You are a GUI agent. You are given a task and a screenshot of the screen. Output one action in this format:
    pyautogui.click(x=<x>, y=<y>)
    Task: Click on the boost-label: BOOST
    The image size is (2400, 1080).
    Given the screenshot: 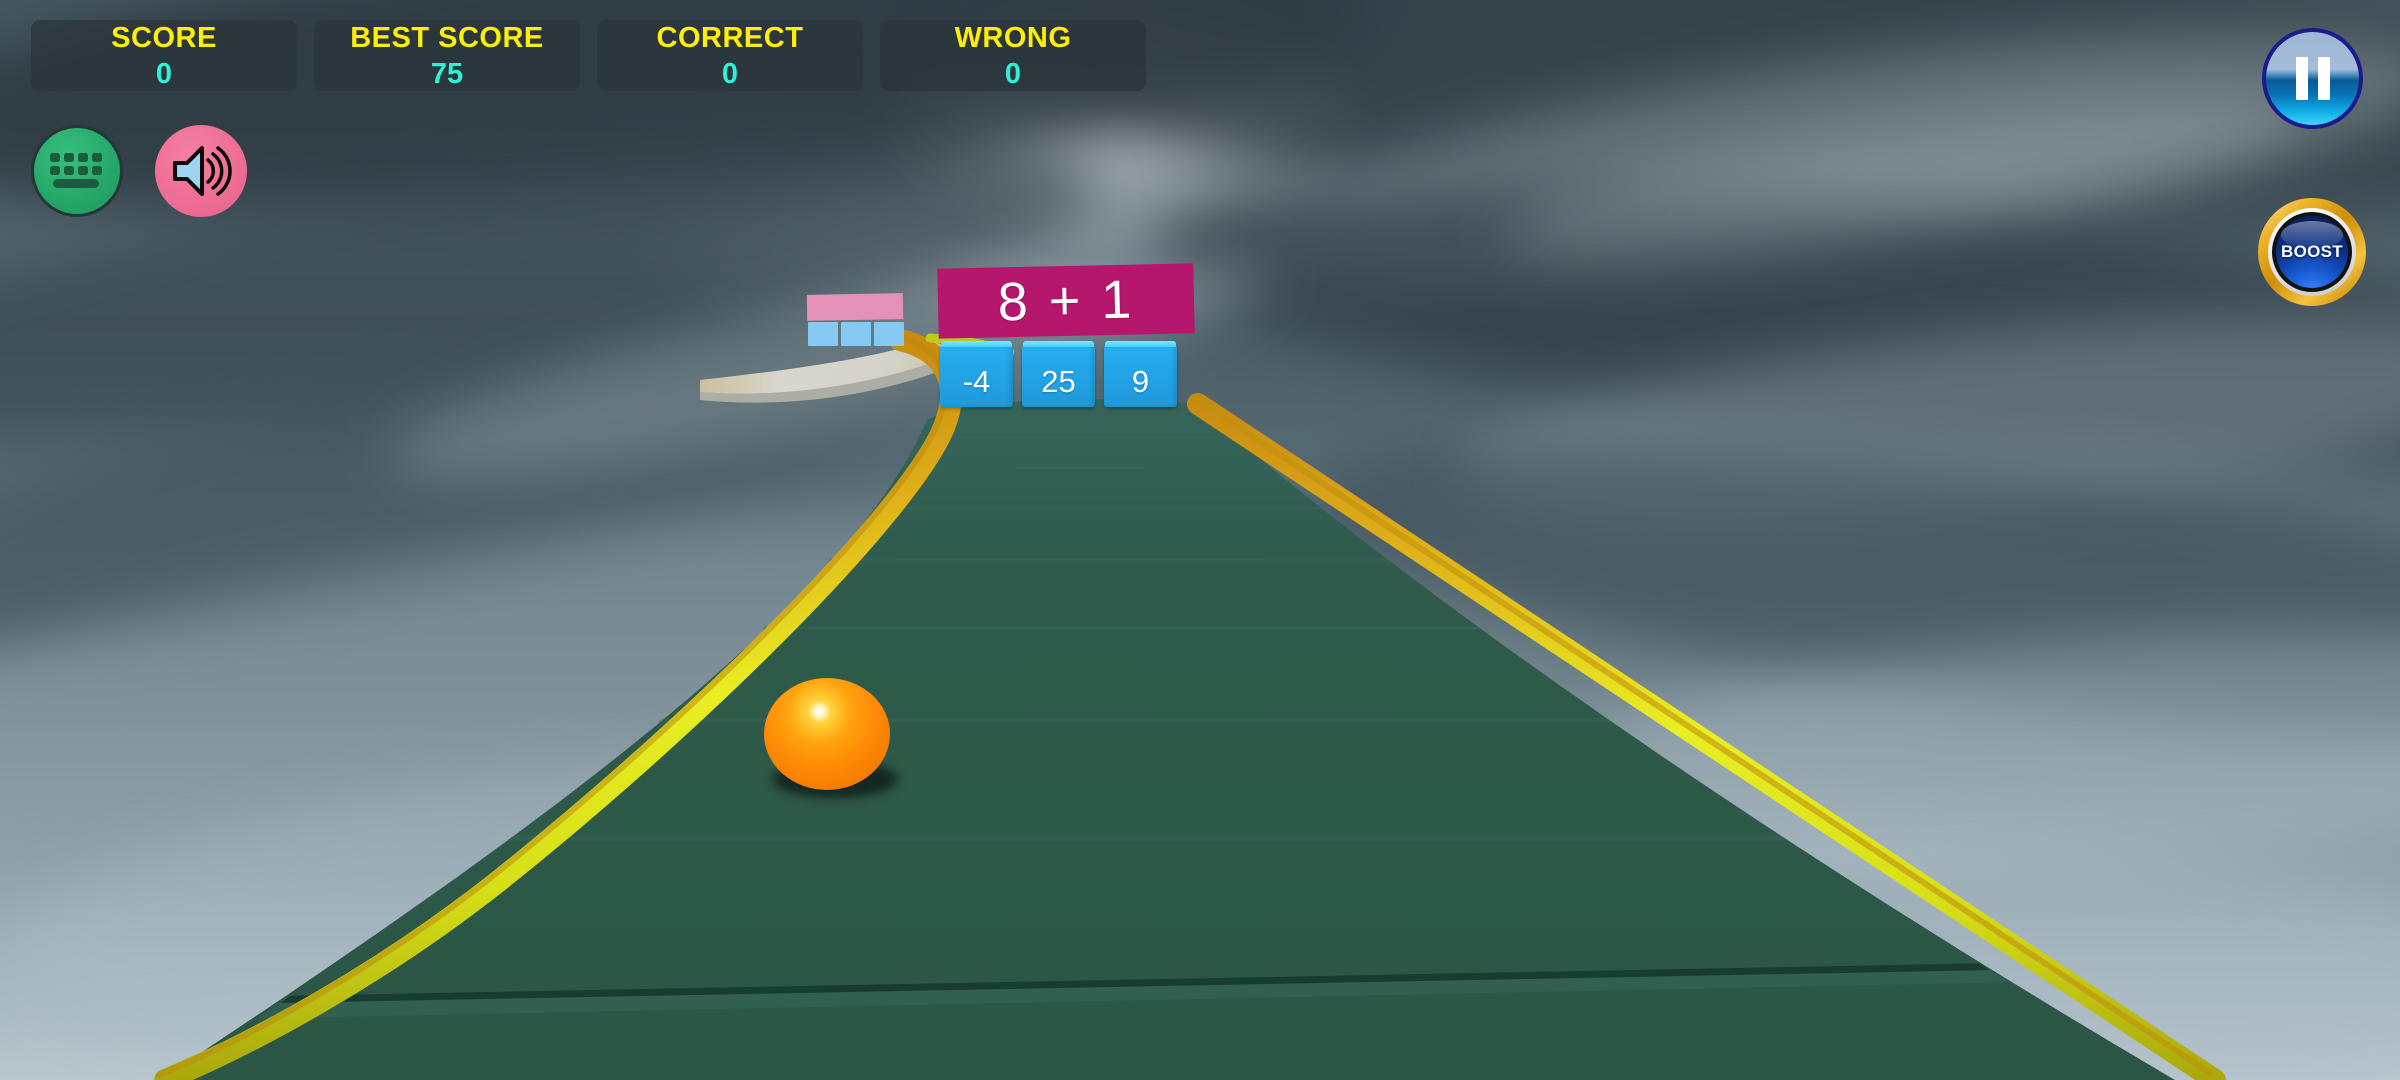 What is the action you would take?
    pyautogui.click(x=2312, y=251)
    